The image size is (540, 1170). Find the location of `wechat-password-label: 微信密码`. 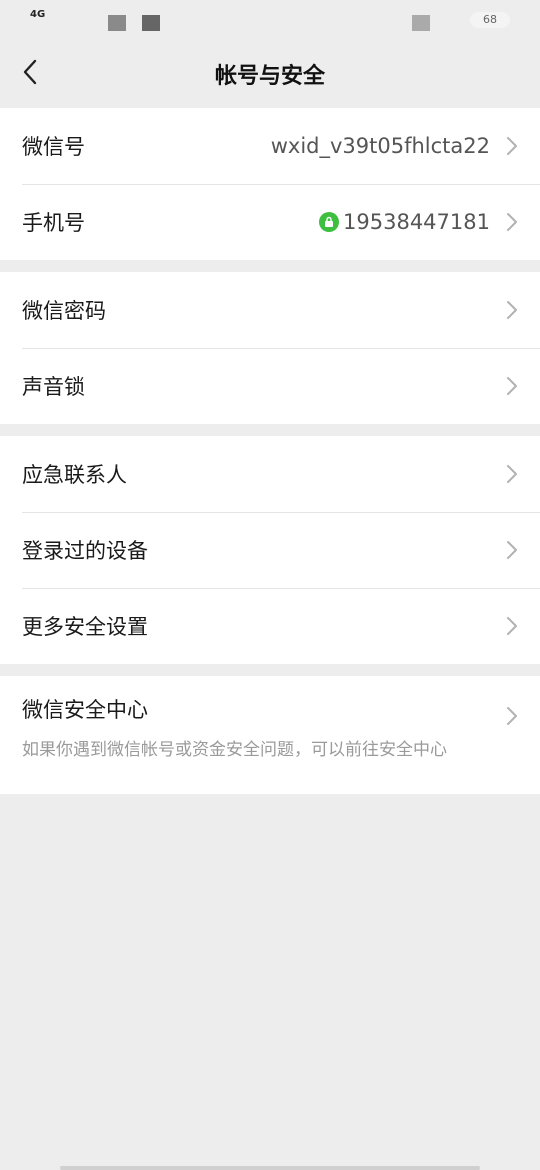

wechat-password-label: 微信密码 is located at coordinates (64, 311).